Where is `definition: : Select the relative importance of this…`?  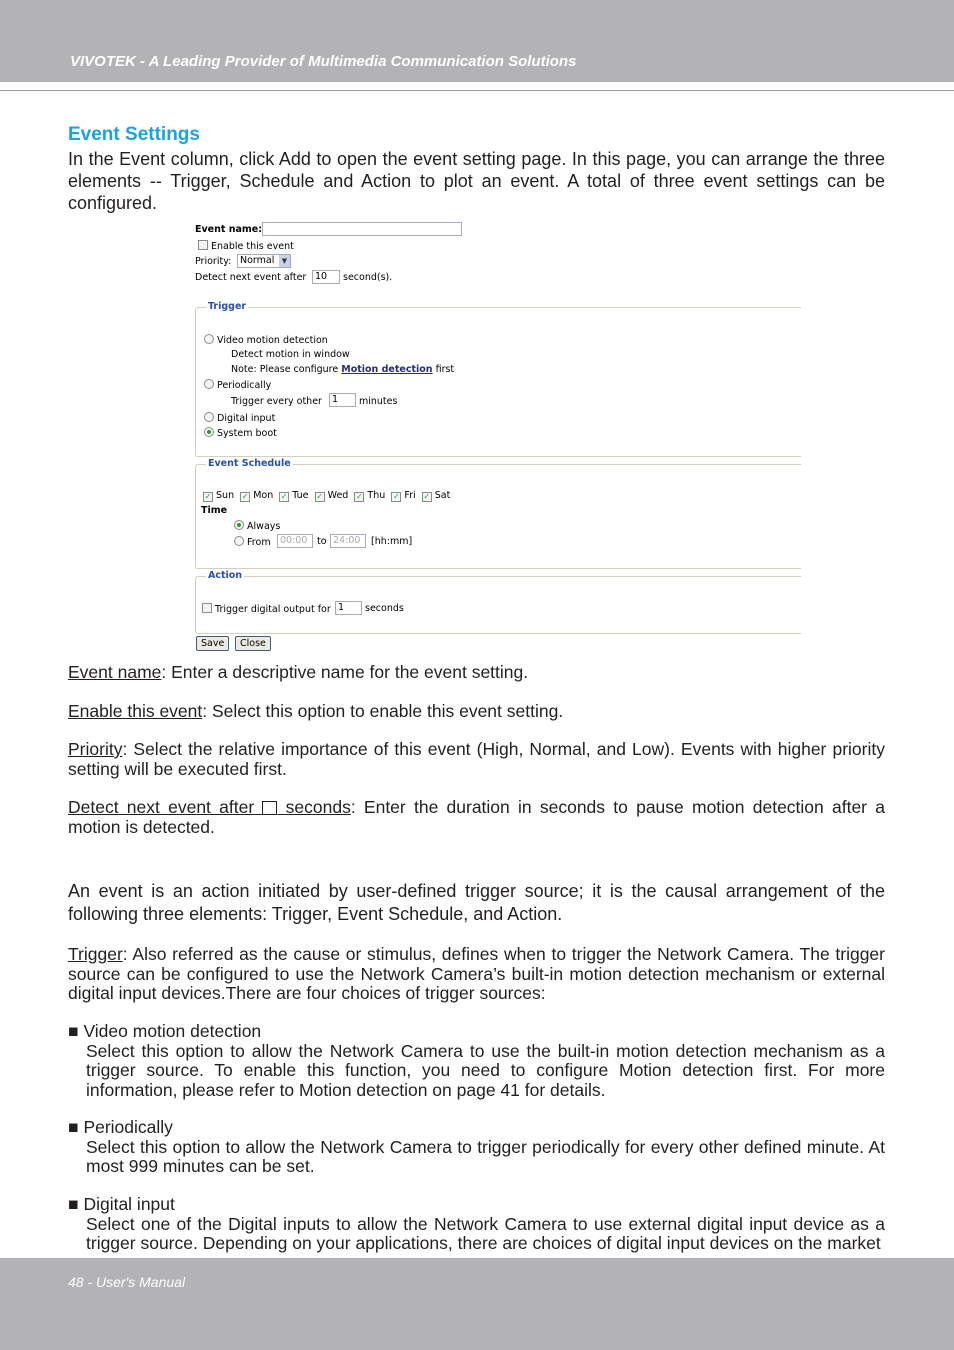 definition: : Select the relative importance of this… is located at coordinates (476, 759).